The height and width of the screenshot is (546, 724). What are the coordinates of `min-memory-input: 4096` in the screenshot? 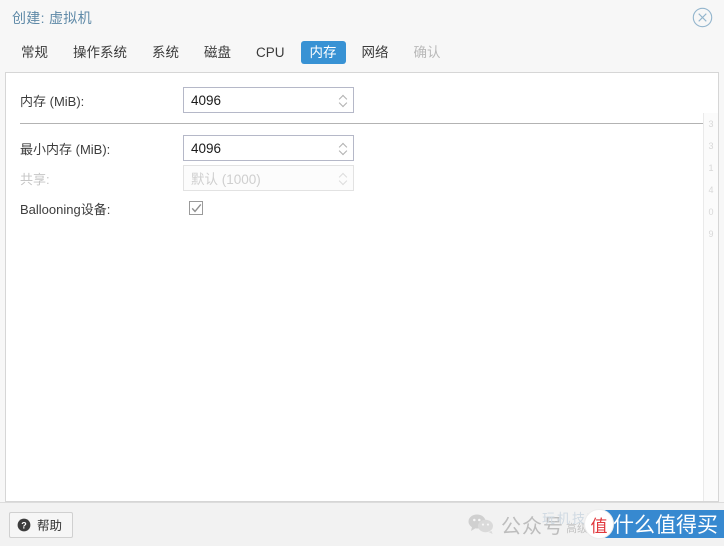 It's located at (258, 148).